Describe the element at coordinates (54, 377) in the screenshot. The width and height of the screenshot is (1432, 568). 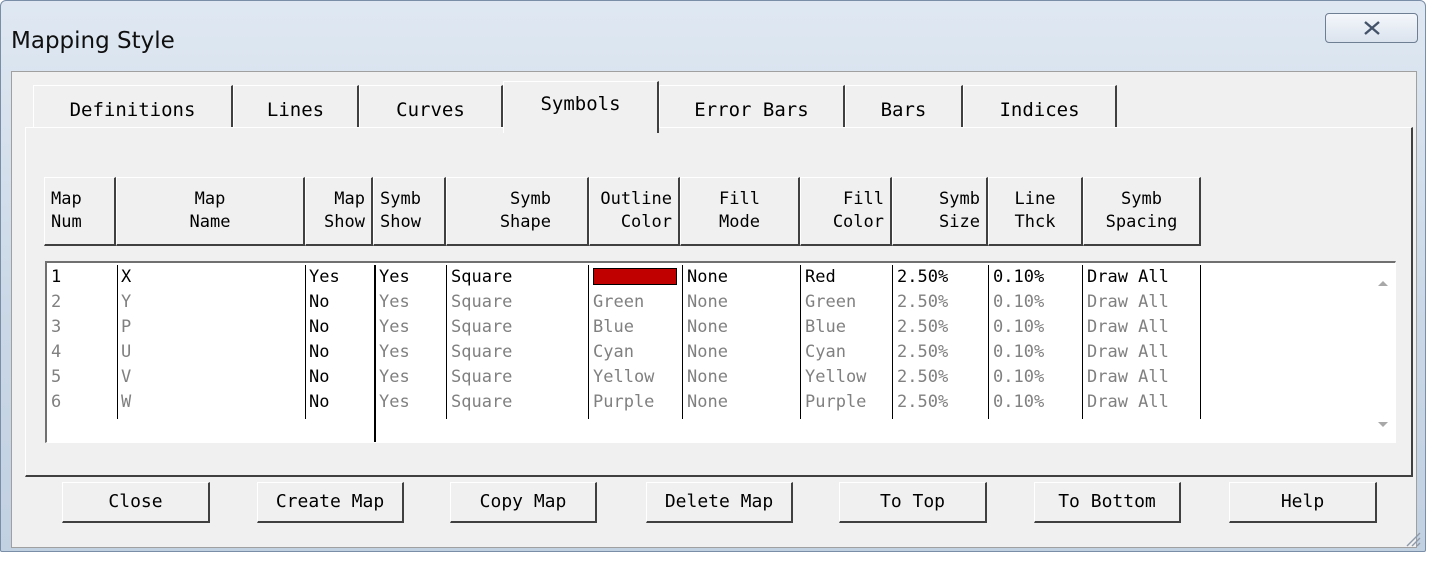
I see `cell-map-num: 5` at that location.